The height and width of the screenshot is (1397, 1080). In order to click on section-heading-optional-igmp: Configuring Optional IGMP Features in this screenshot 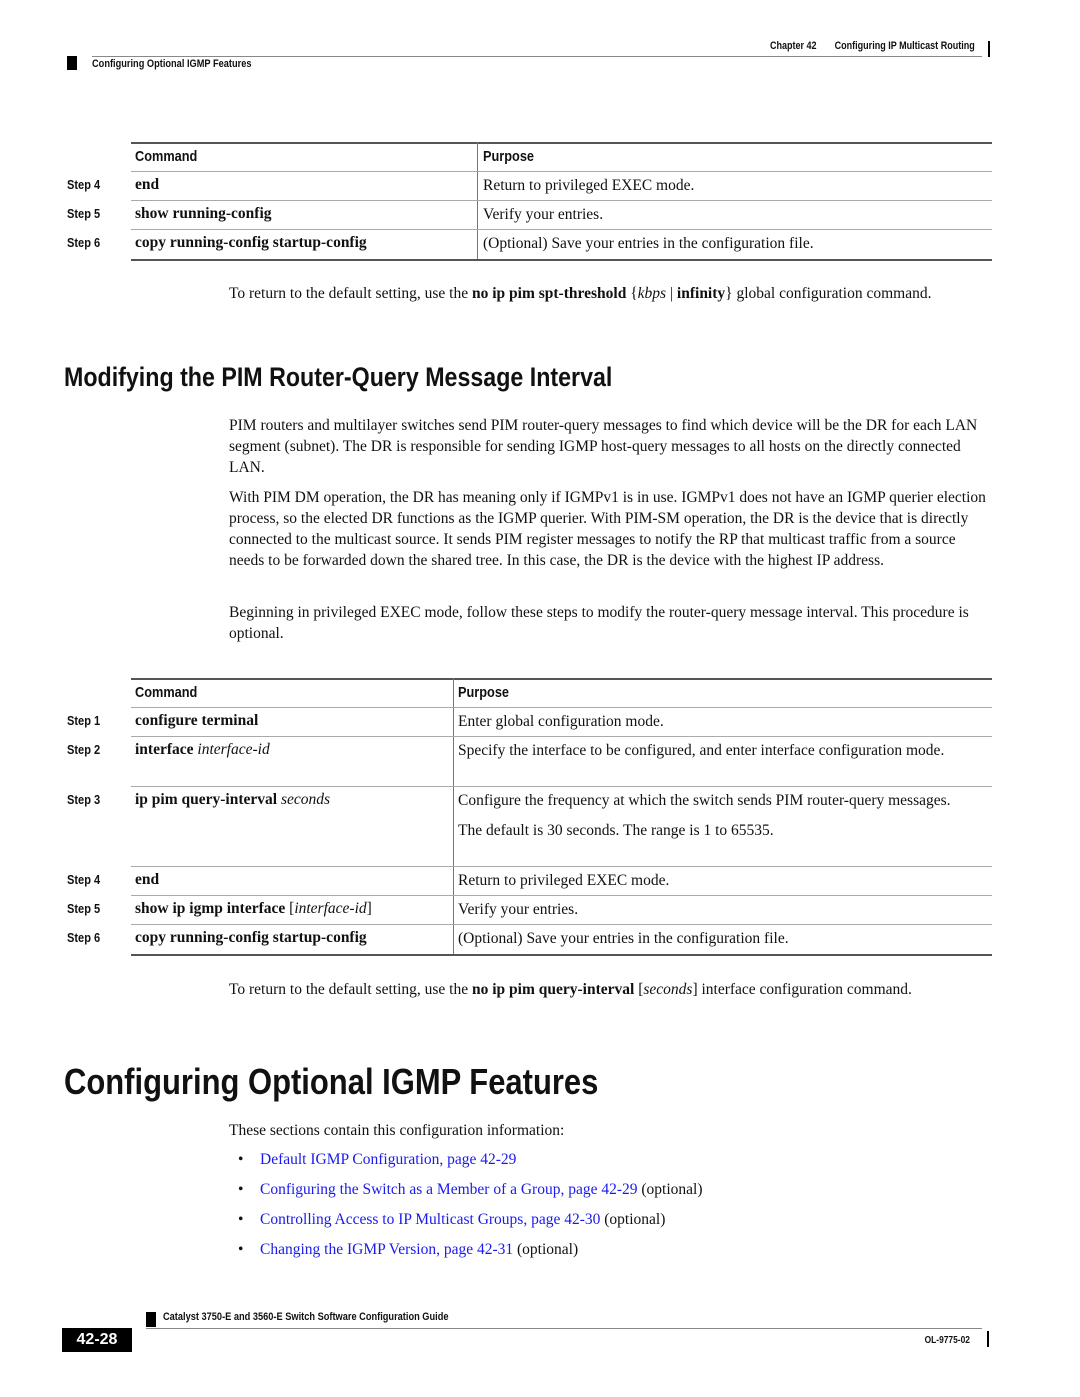, I will do `click(331, 1081)`.